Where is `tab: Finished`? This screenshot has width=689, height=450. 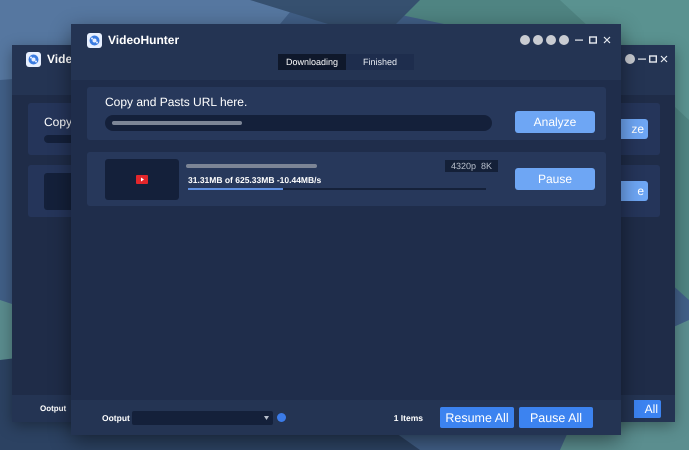
tab: Finished is located at coordinates (380, 62).